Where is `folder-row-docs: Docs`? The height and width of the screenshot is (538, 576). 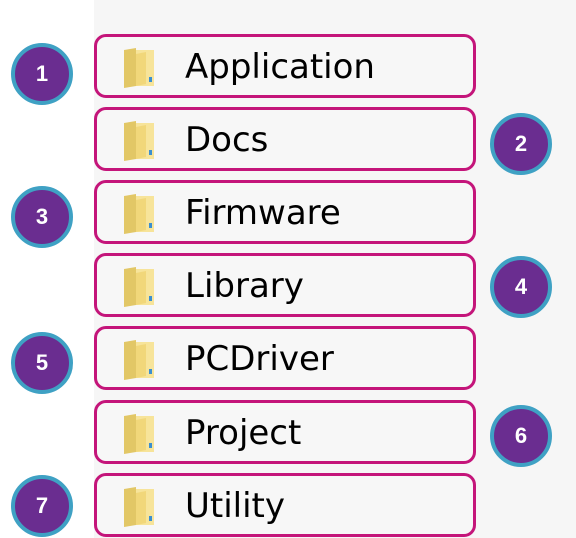 folder-row-docs: Docs is located at coordinates (285, 139).